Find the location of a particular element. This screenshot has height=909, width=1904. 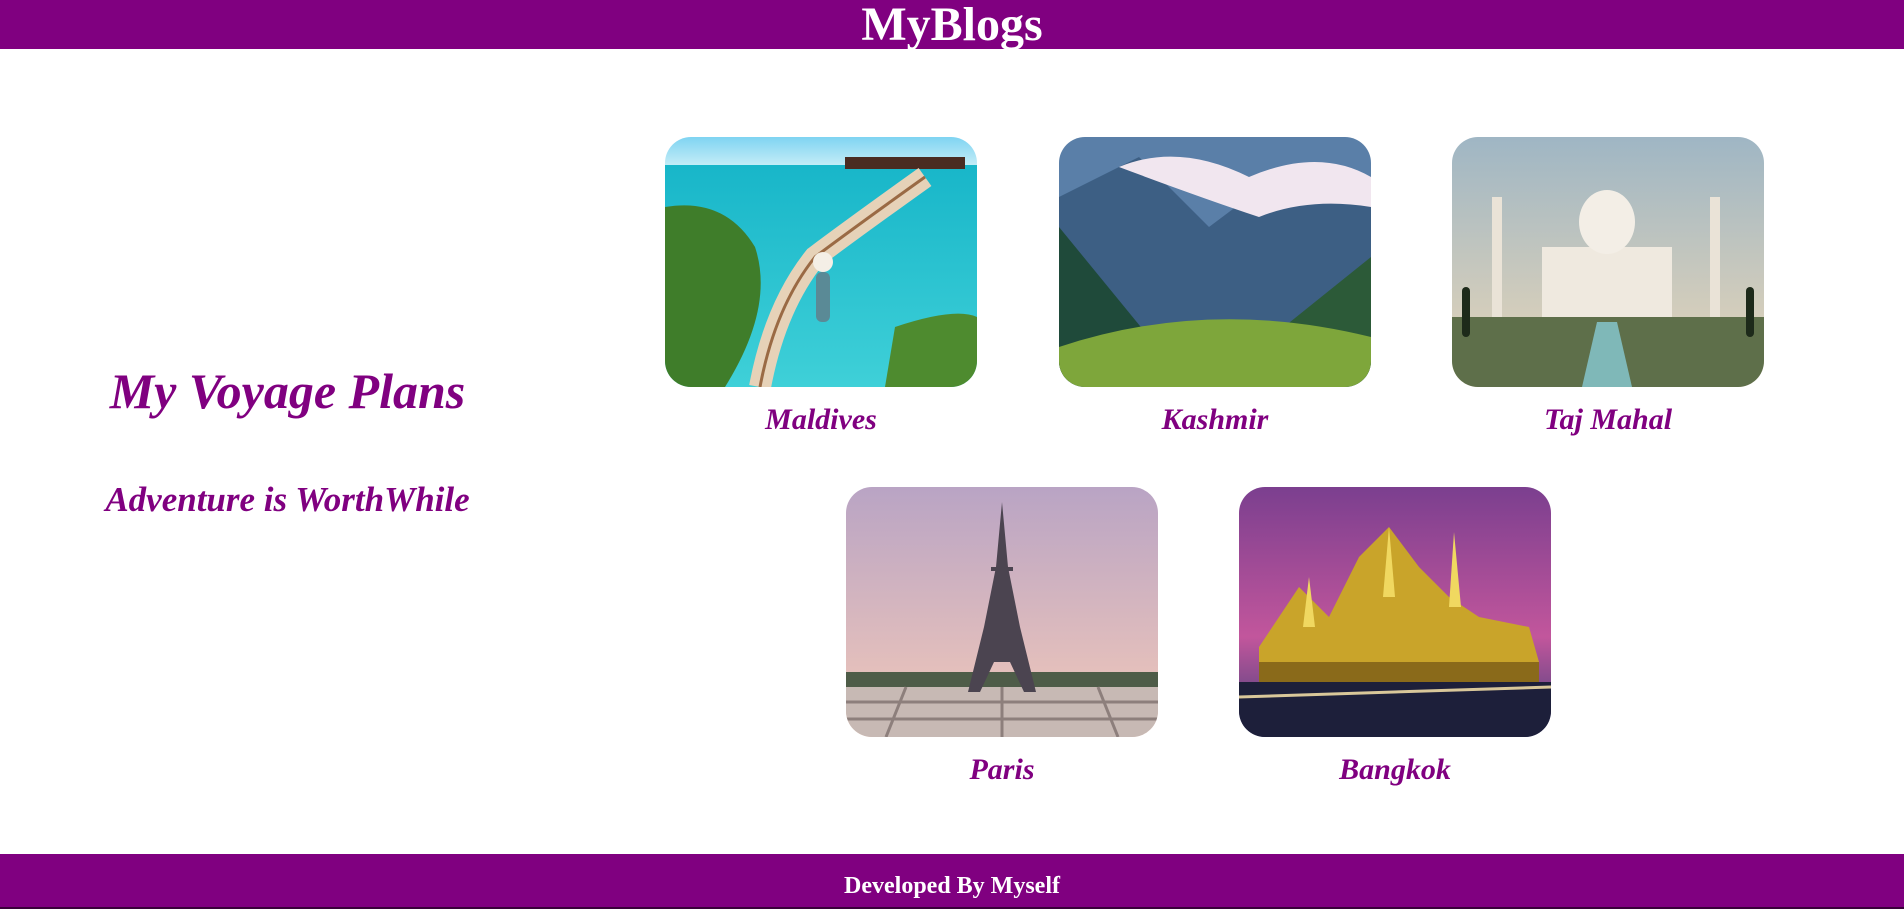

site-header: MyBlogs is located at coordinates (952, 24).